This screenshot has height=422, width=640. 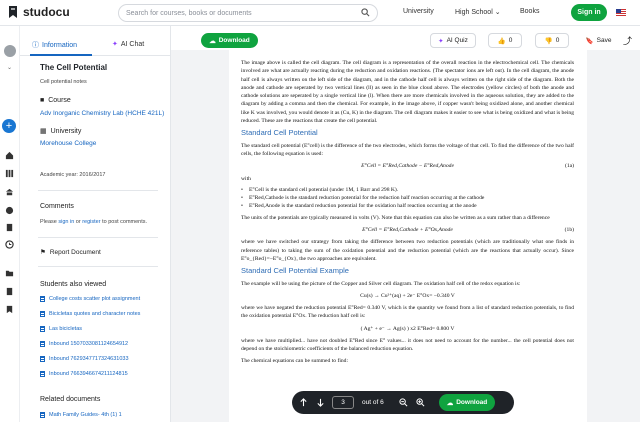 What do you see at coordinates (74, 67) in the screenshot?
I see `document-title: The Cell Potential` at bounding box center [74, 67].